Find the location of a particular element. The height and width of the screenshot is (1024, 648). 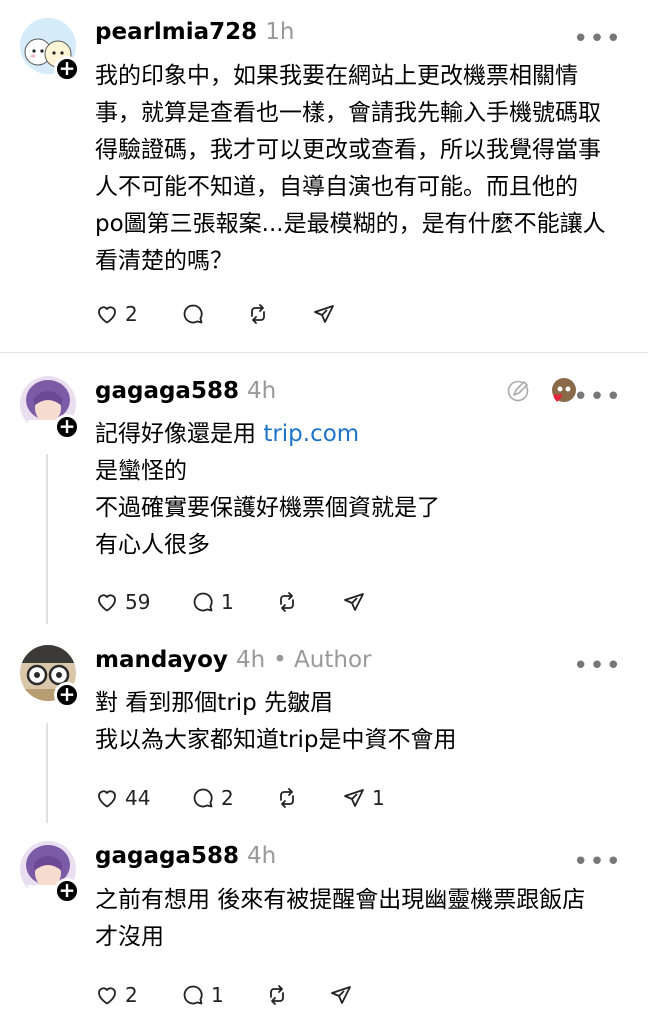

text-line: 是蠻怪的 is located at coordinates (141, 471).